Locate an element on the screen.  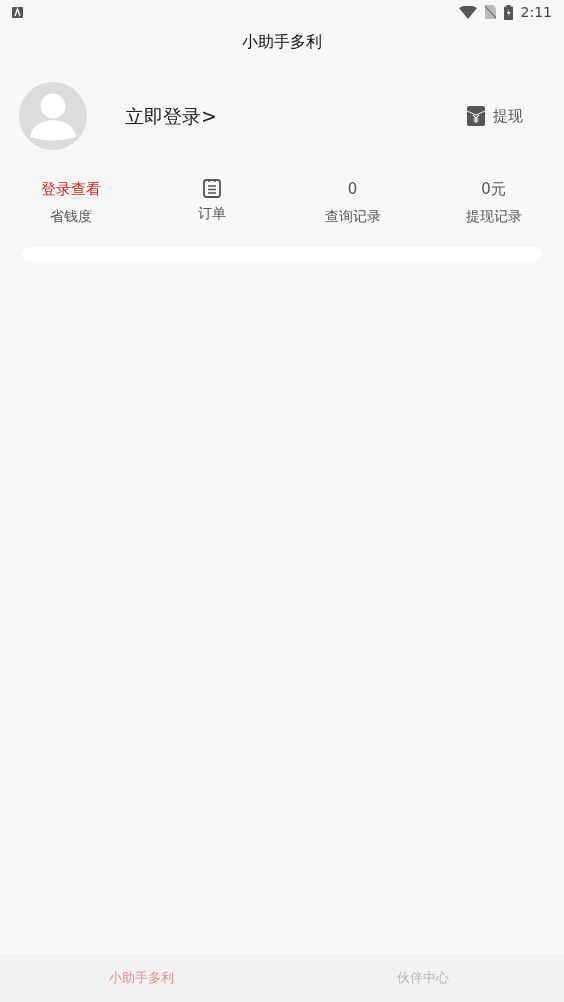
stat-label: 提现记录 is located at coordinates (493, 216).